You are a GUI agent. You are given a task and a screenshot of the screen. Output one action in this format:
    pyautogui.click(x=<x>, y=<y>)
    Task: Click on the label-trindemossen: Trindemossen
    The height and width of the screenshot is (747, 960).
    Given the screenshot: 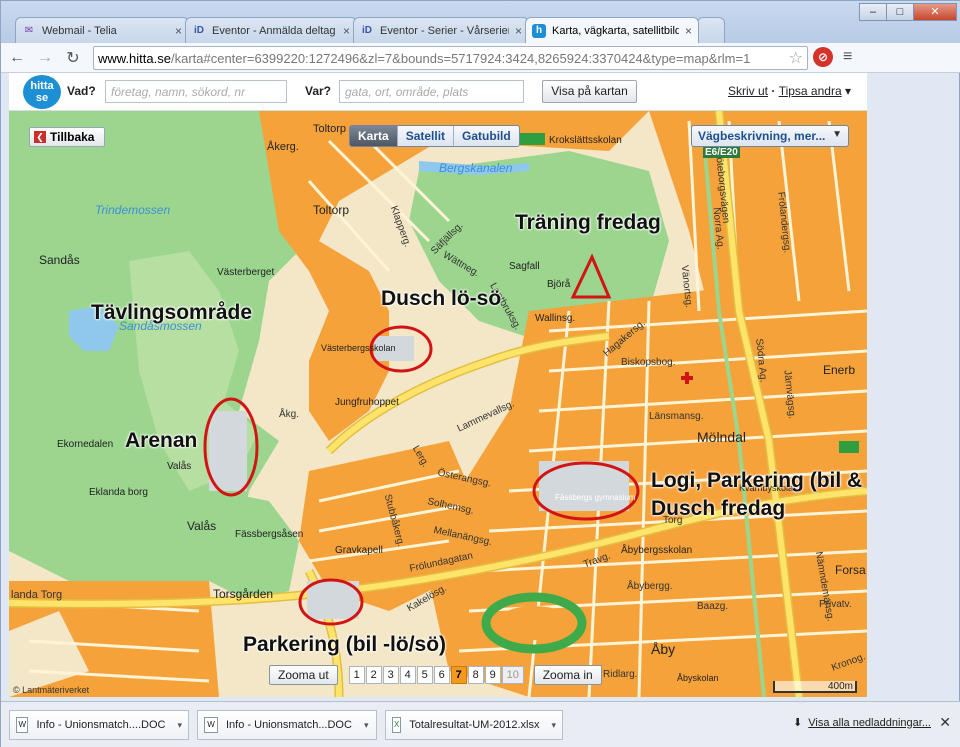 What is the action you would take?
    pyautogui.click(x=133, y=210)
    